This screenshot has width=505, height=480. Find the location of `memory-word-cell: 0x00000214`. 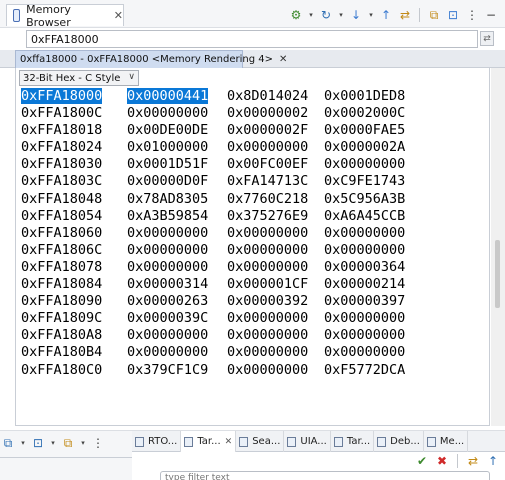

memory-word-cell: 0x00000214 is located at coordinates (364, 284).